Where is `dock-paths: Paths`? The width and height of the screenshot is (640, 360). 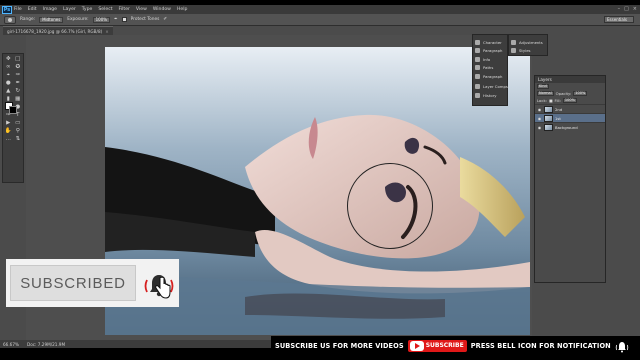
dock-paths: Paths is located at coordinates (490, 68).